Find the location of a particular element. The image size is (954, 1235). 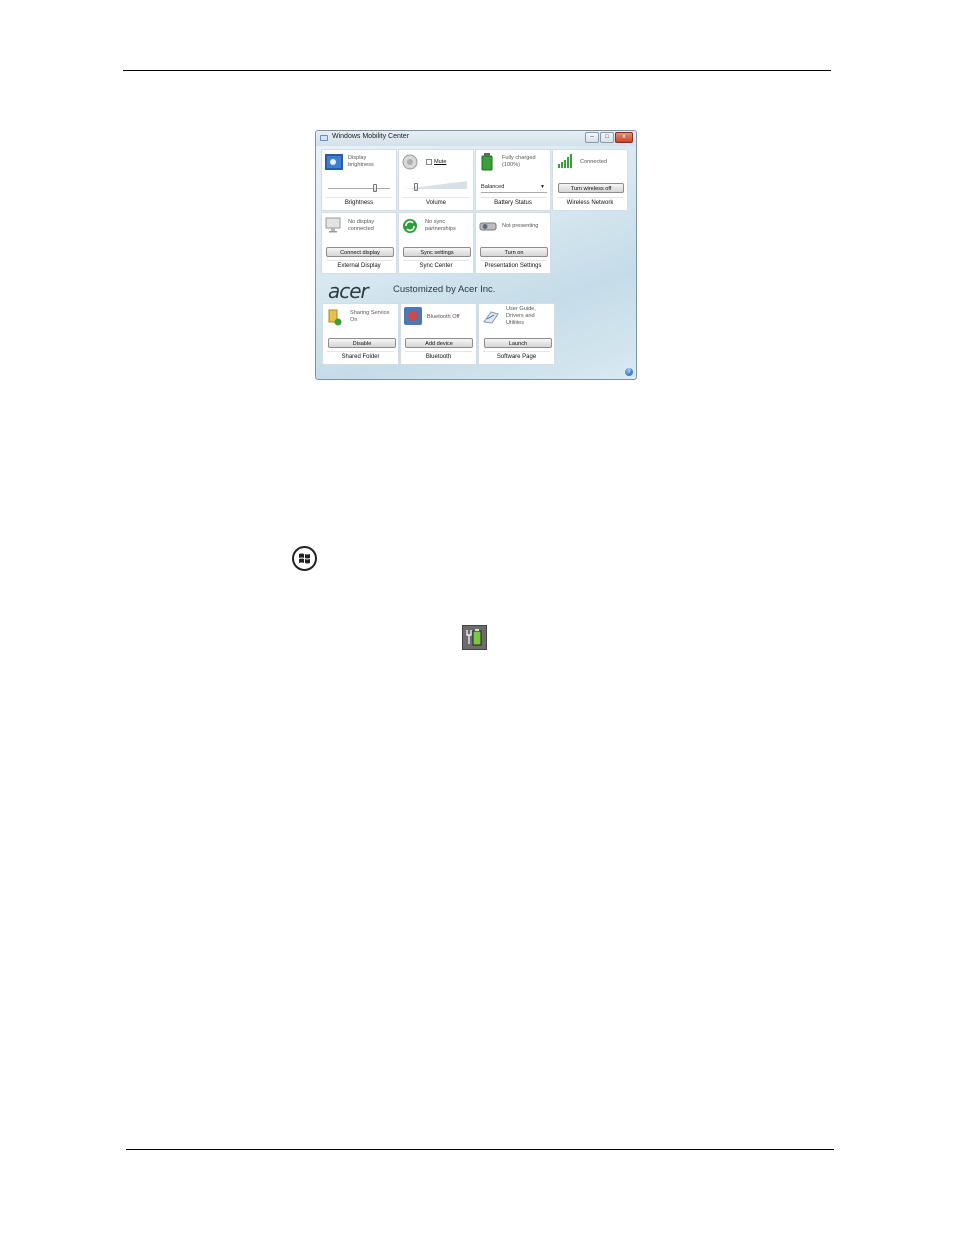

help-icon: ? is located at coordinates (629, 372).